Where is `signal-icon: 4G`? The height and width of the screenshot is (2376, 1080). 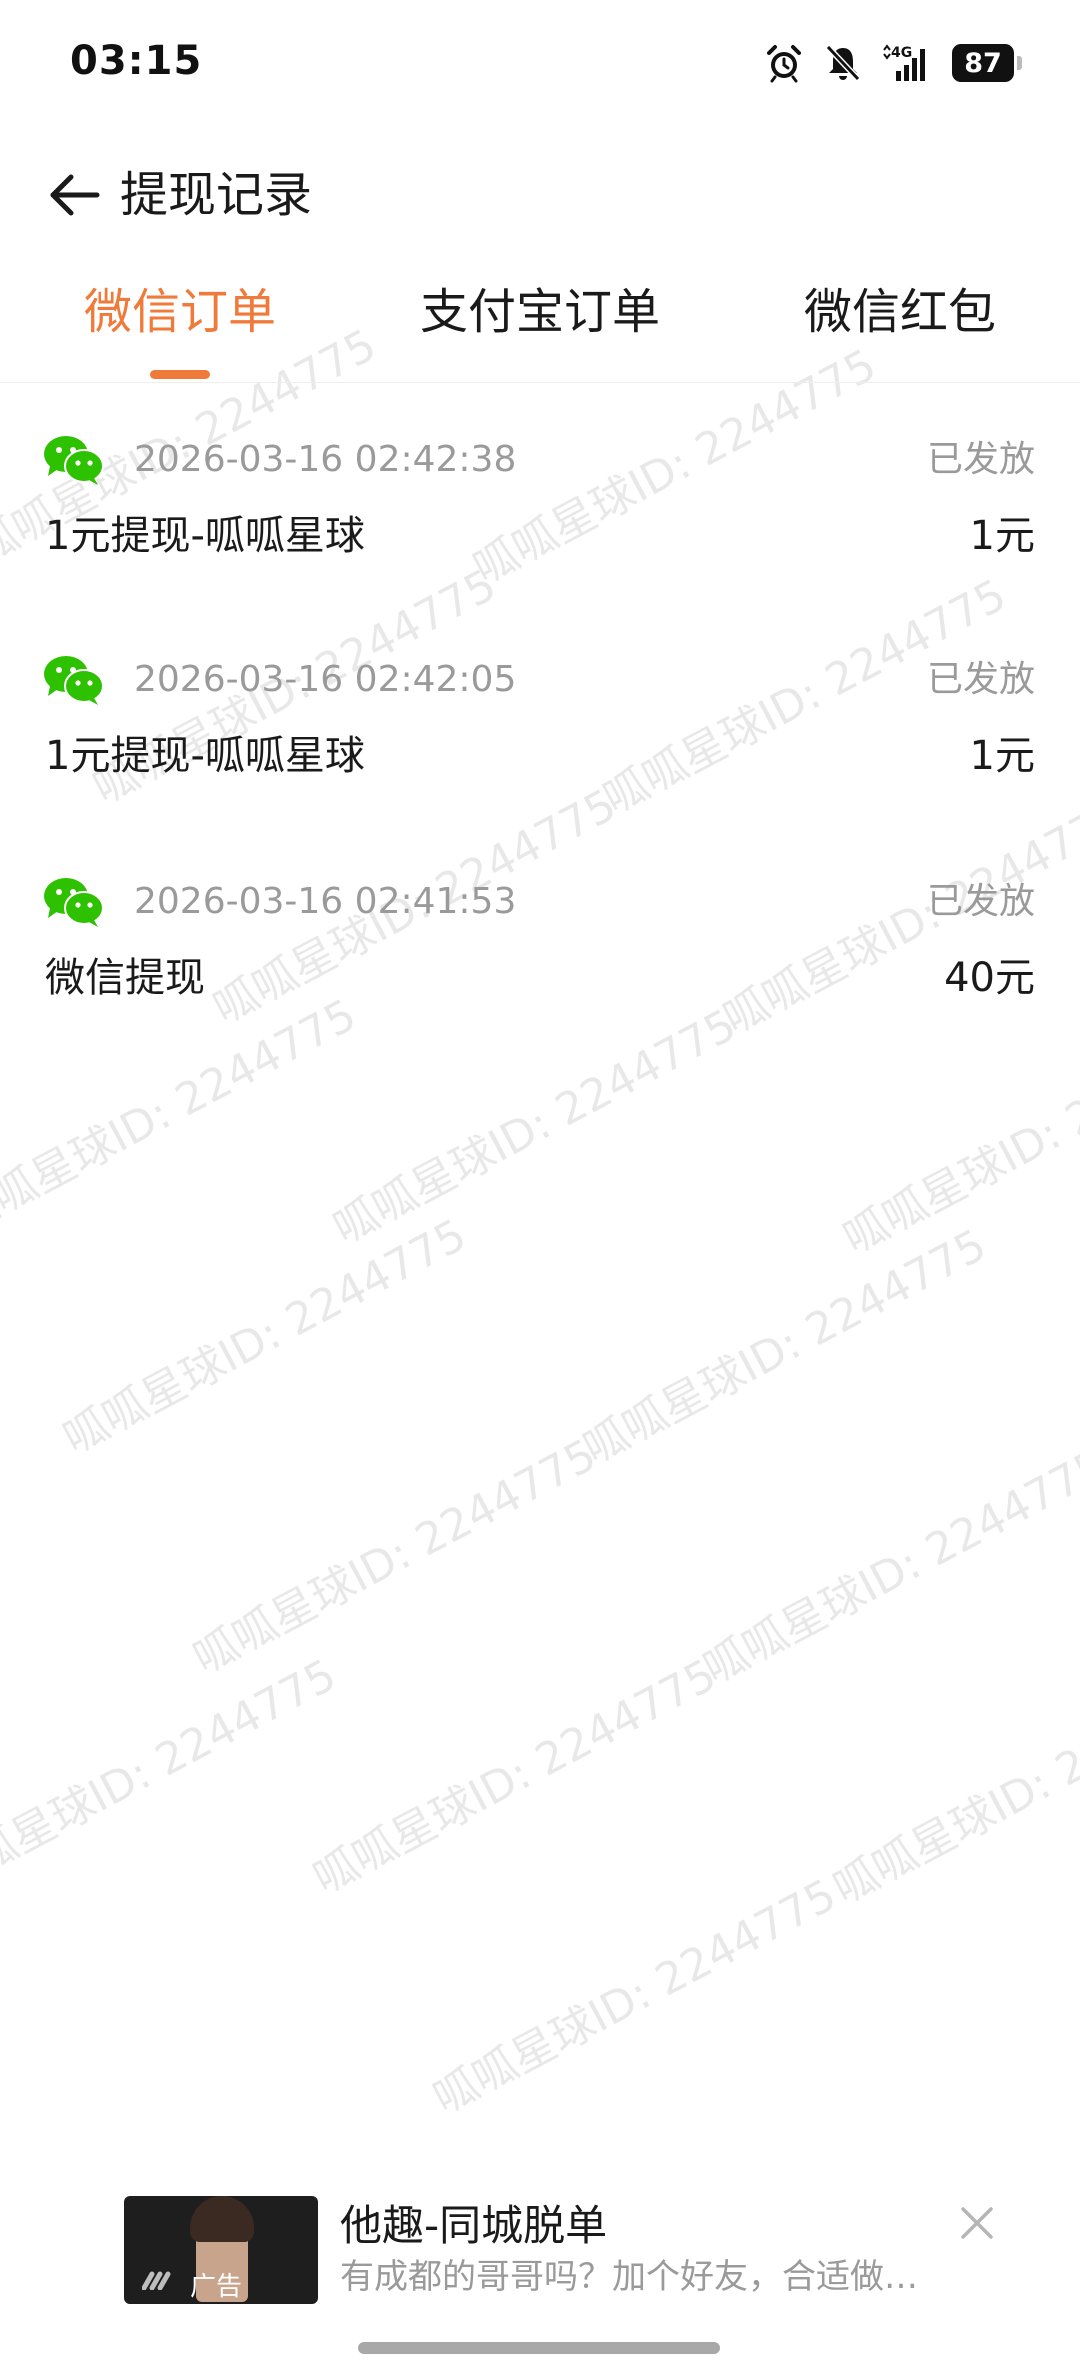
signal-icon: 4G is located at coordinates (904, 62).